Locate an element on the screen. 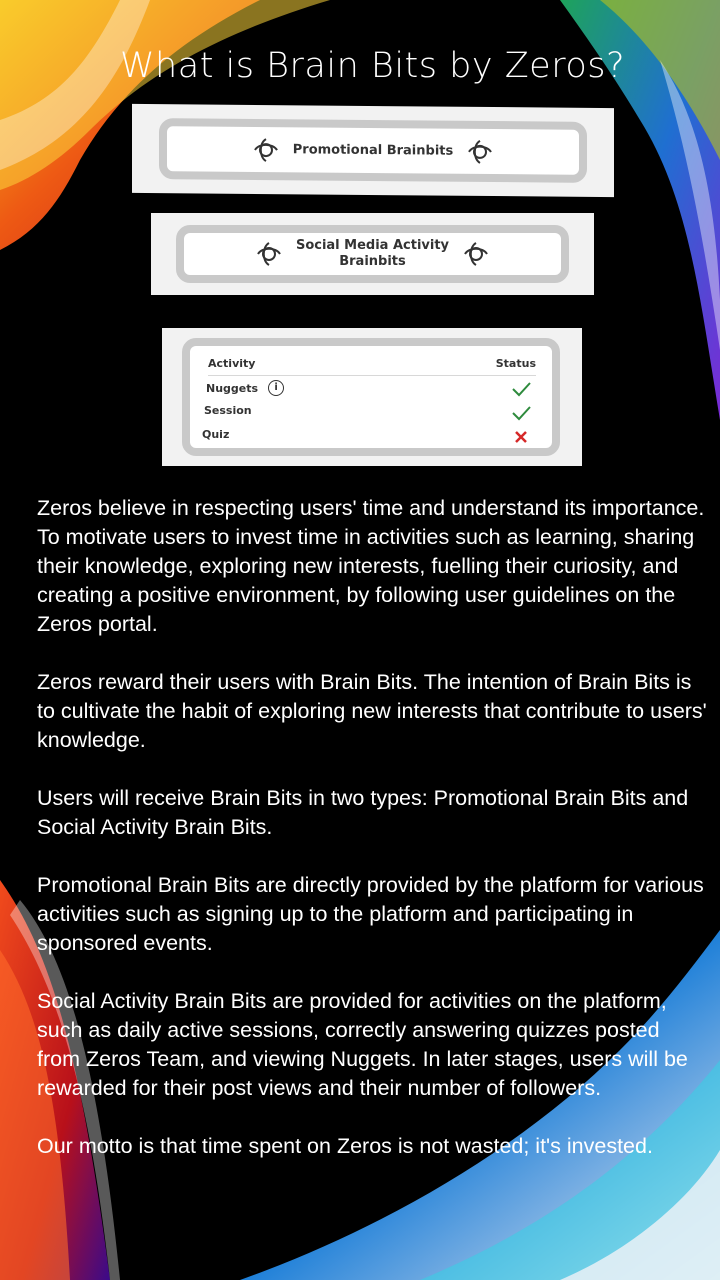 This screenshot has height=1280, width=720. activity-cell: Session is located at coordinates (228, 410).